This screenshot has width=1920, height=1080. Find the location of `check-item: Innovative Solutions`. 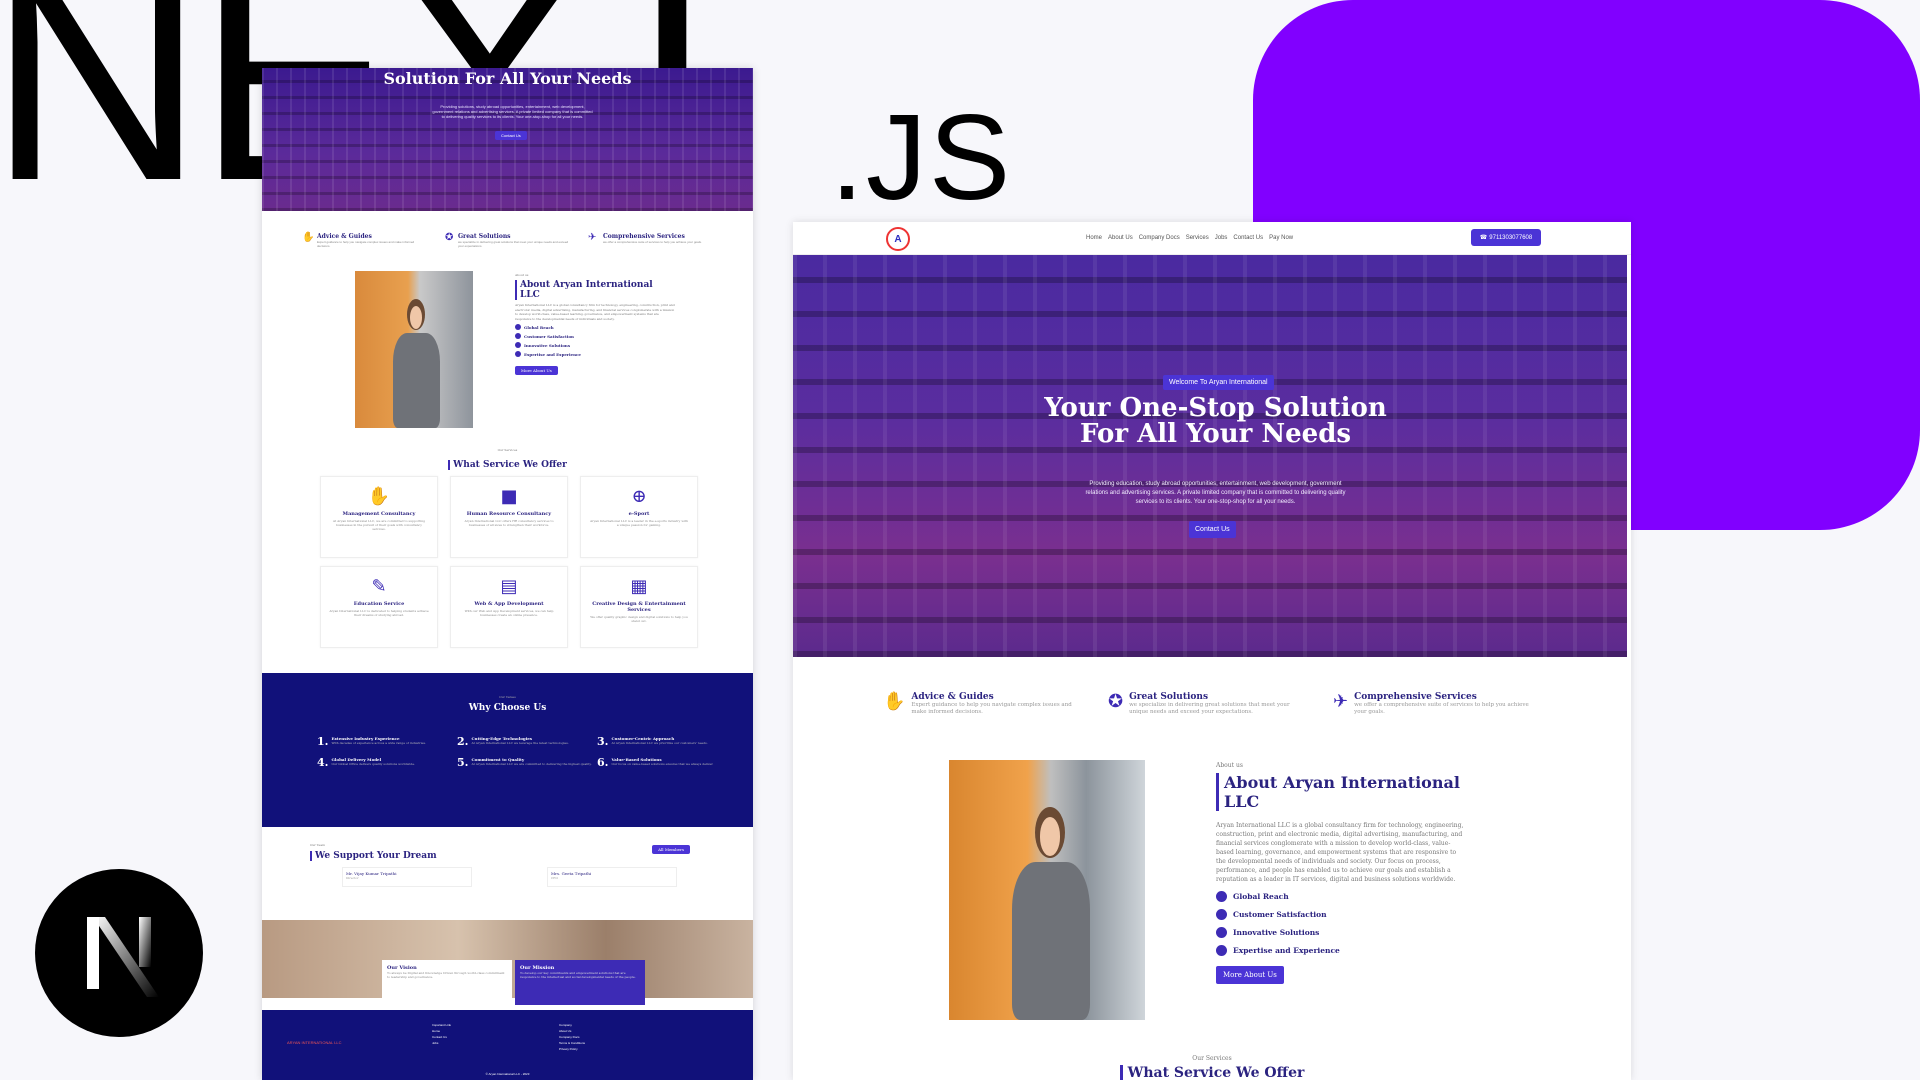

check-item: Innovative Solutions is located at coordinates (1341, 932).